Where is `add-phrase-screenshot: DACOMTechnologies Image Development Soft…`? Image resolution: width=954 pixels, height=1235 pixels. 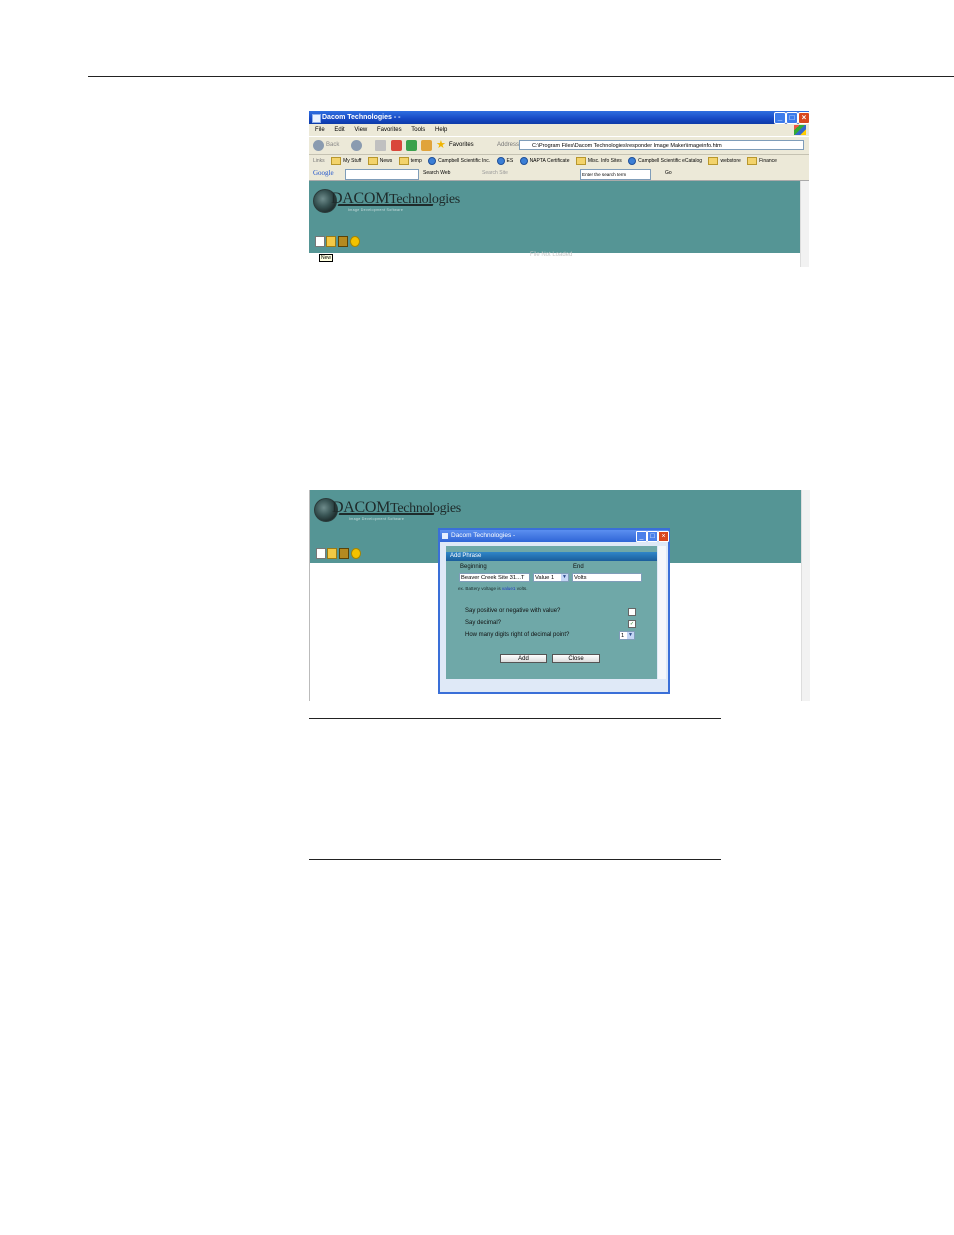 add-phrase-screenshot: DACOMTechnologies Image Development Soft… is located at coordinates (559, 595).